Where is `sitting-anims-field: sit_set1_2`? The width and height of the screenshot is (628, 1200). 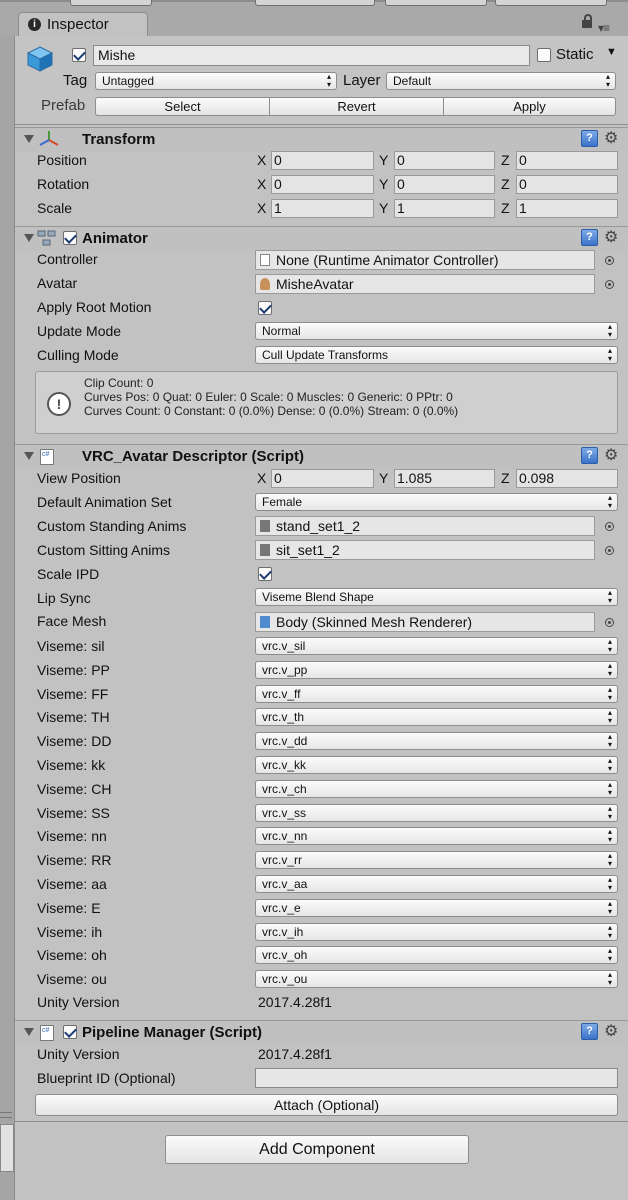 sitting-anims-field: sit_set1_2 is located at coordinates (425, 550).